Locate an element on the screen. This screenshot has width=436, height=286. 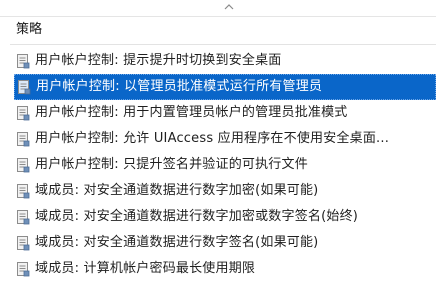
sort-ascending-icon is located at coordinates (229, 7).